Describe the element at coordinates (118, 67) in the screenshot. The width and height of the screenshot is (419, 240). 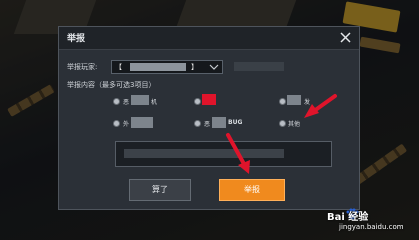
I see `player-value: 【` at that location.